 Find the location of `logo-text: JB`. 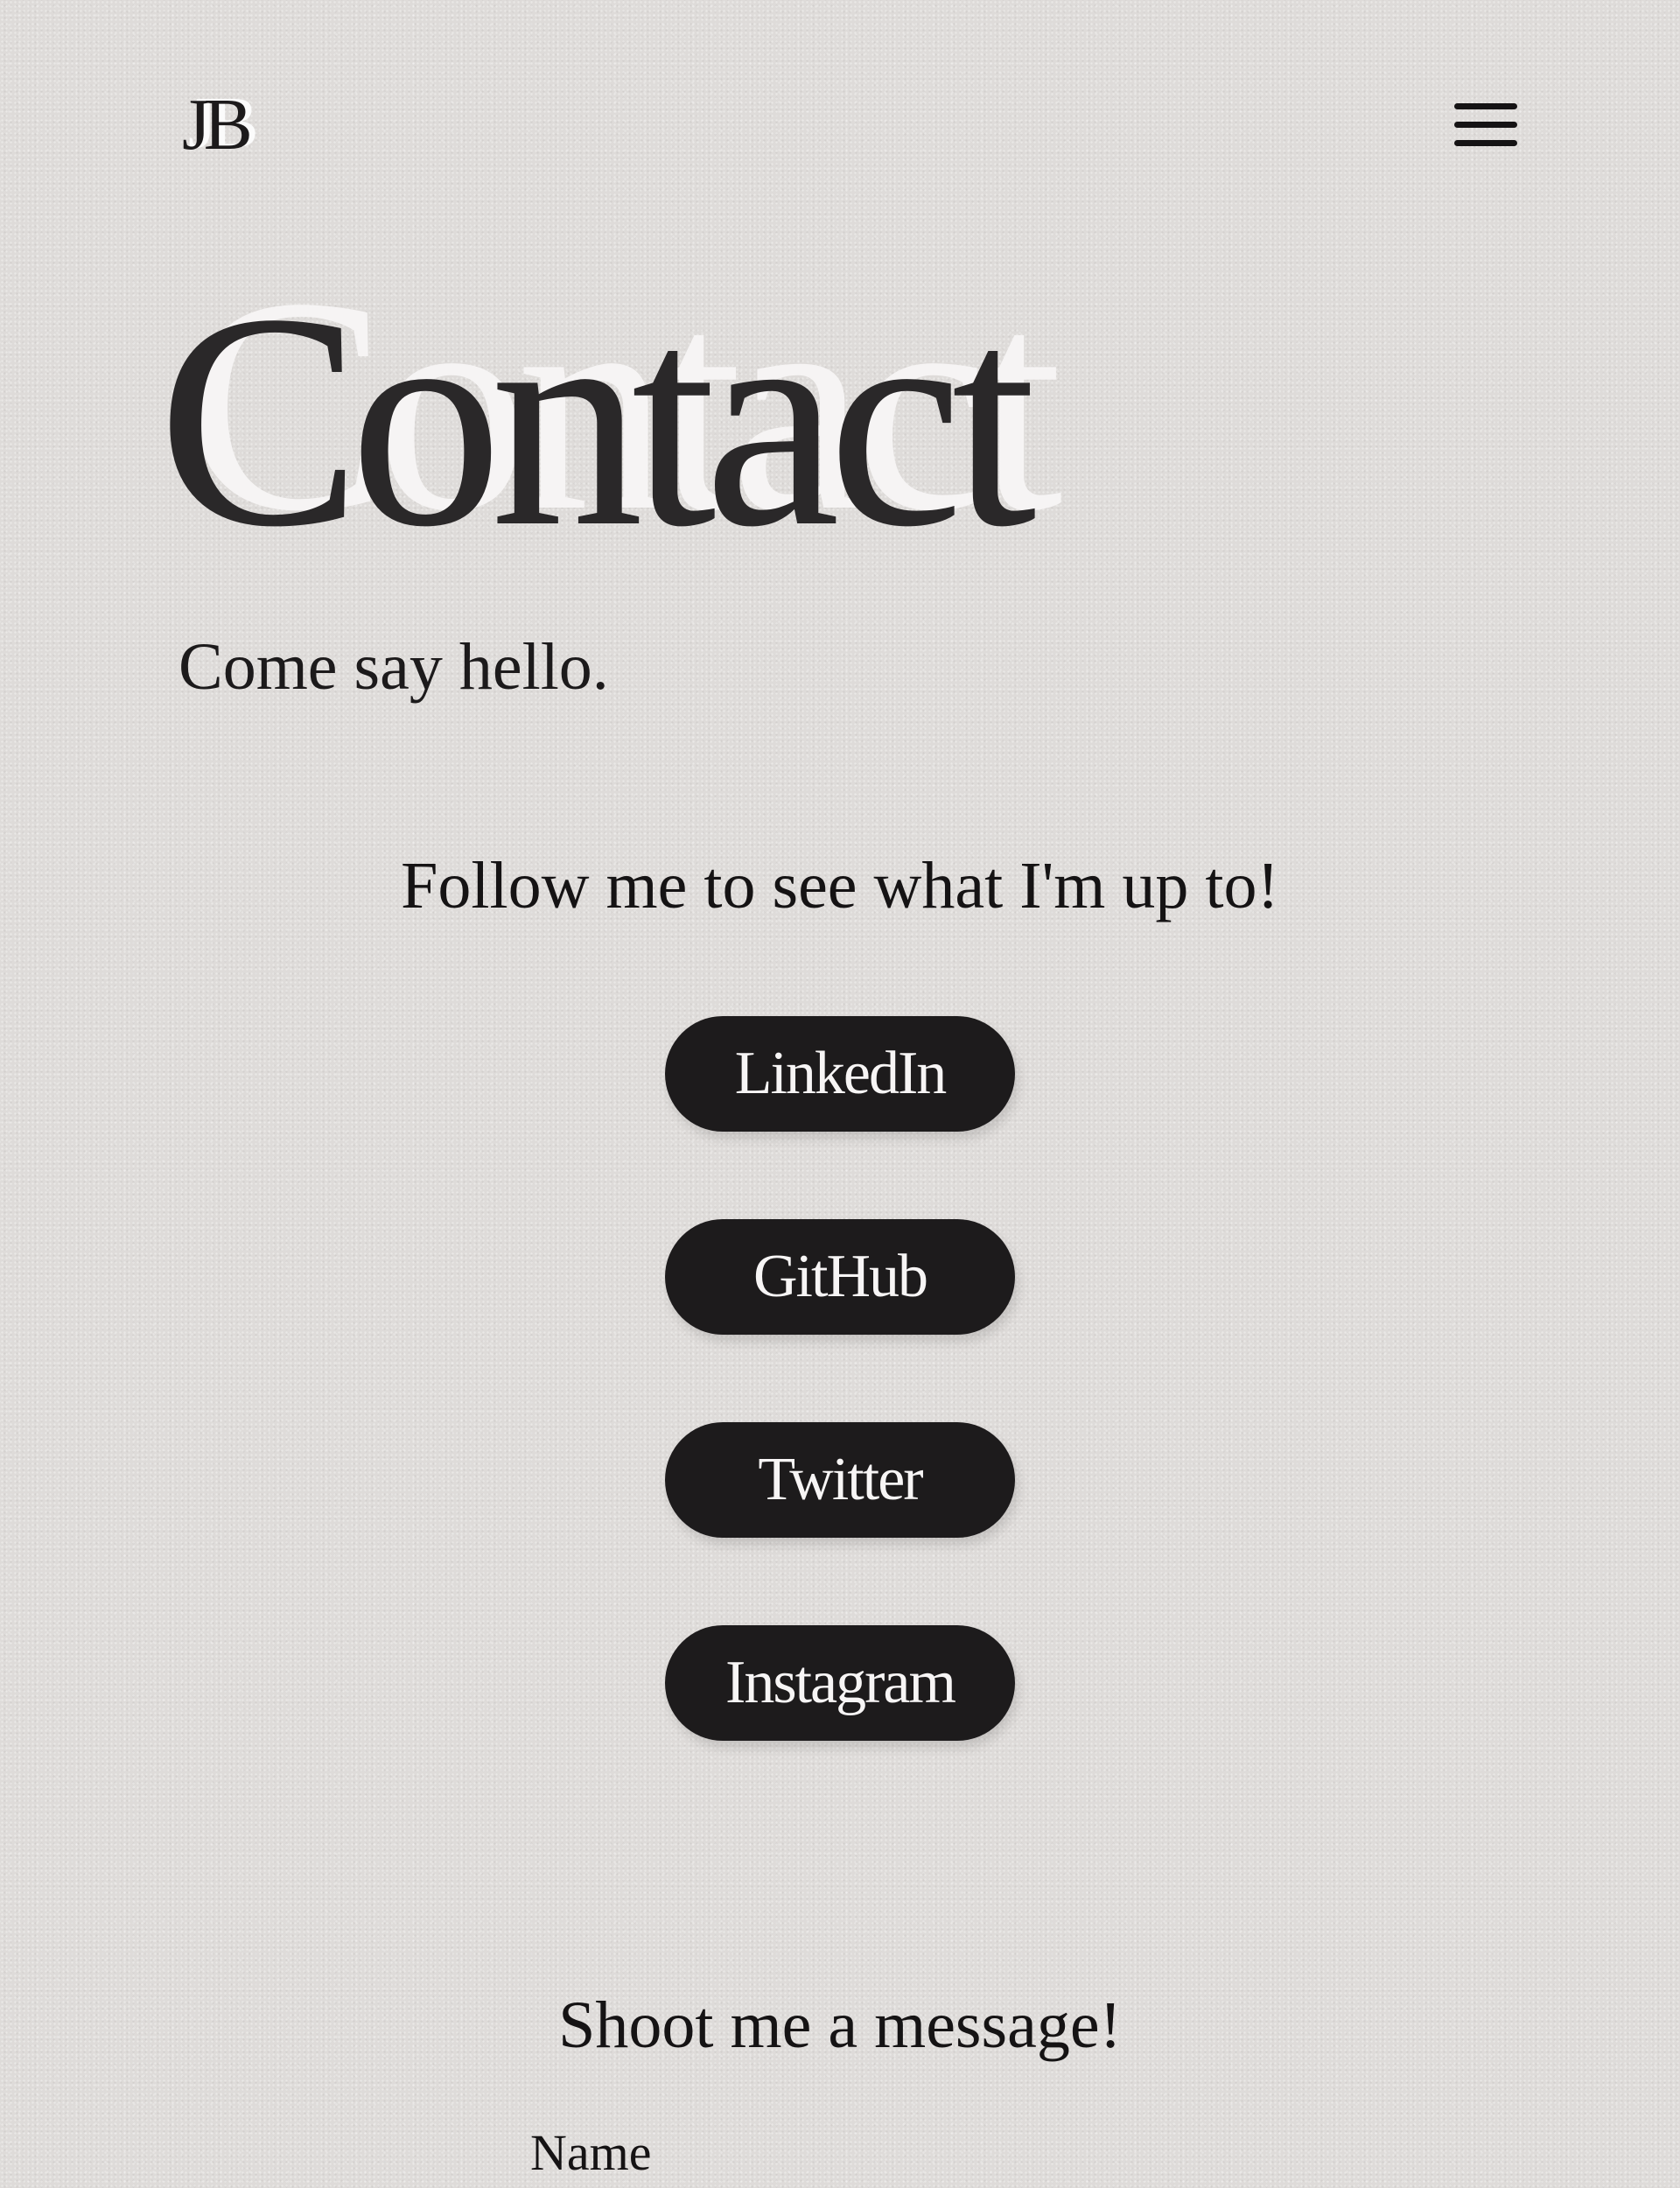

logo-text: JB is located at coordinates (217, 124).